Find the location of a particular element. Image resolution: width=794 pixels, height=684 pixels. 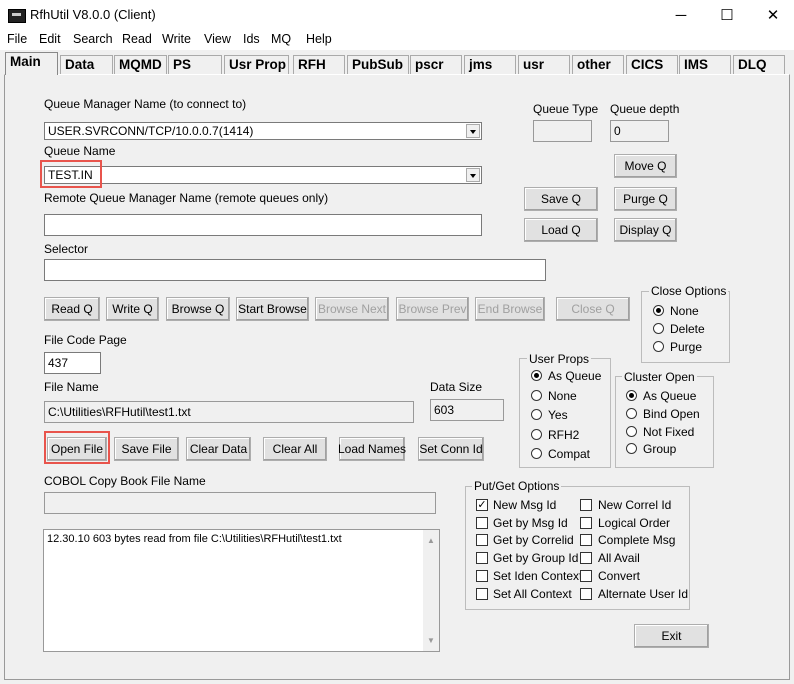

queue-depth-label: Queue depth is located at coordinates (645, 109).